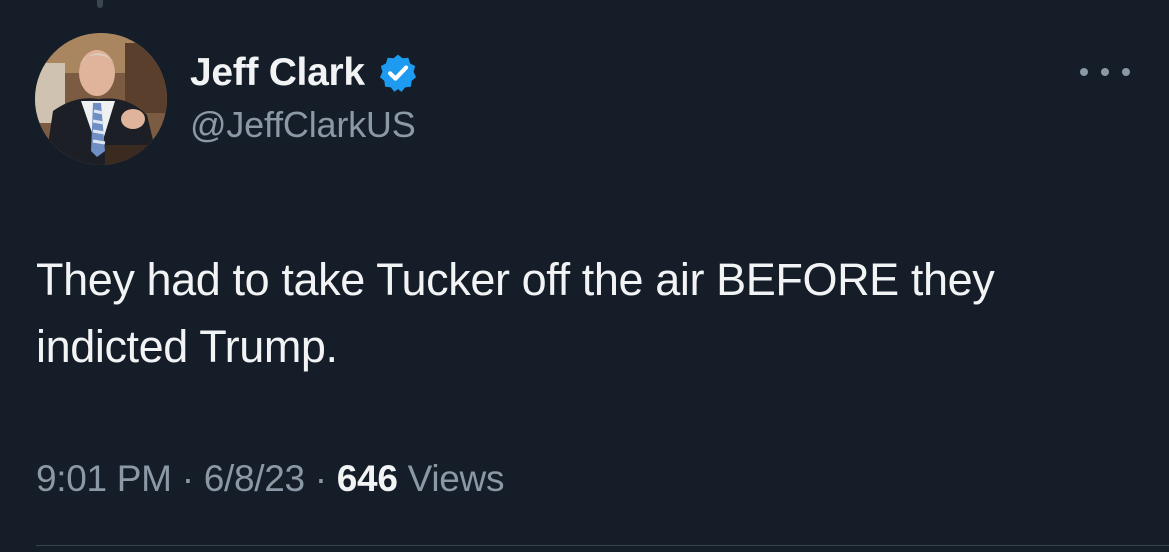 Image resolution: width=1169 pixels, height=552 pixels. I want to click on tweet-metadata: 9:01 PM · 6/8/23 · 646 Views, so click(270, 479).